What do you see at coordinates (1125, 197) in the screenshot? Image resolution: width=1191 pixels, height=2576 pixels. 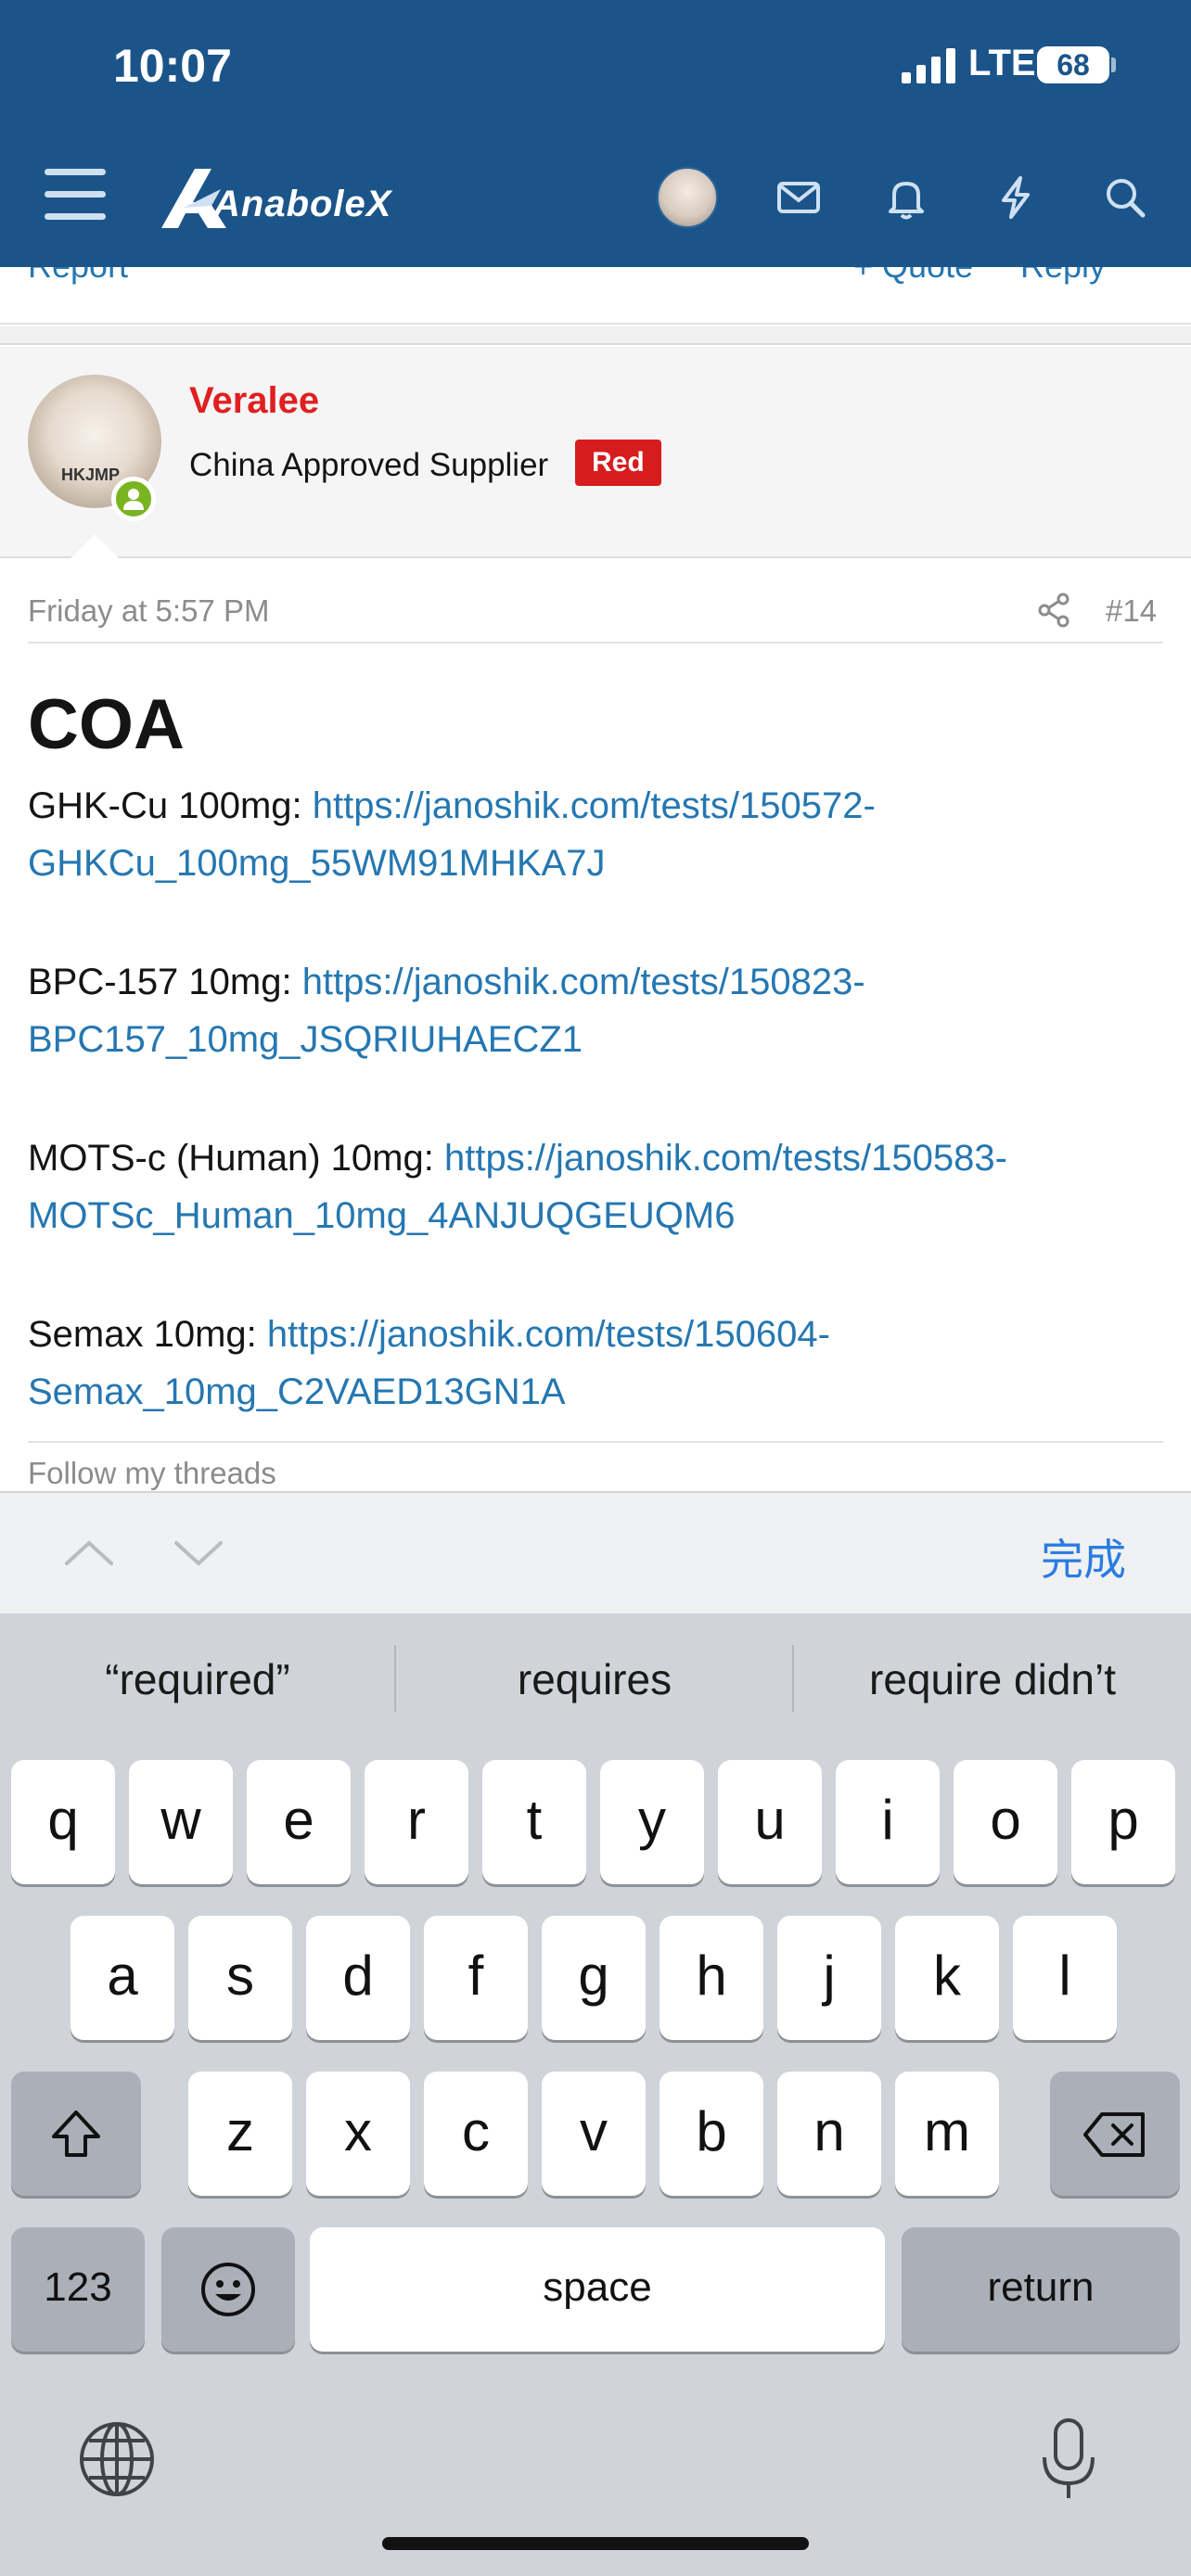 I see `search-icon` at bounding box center [1125, 197].